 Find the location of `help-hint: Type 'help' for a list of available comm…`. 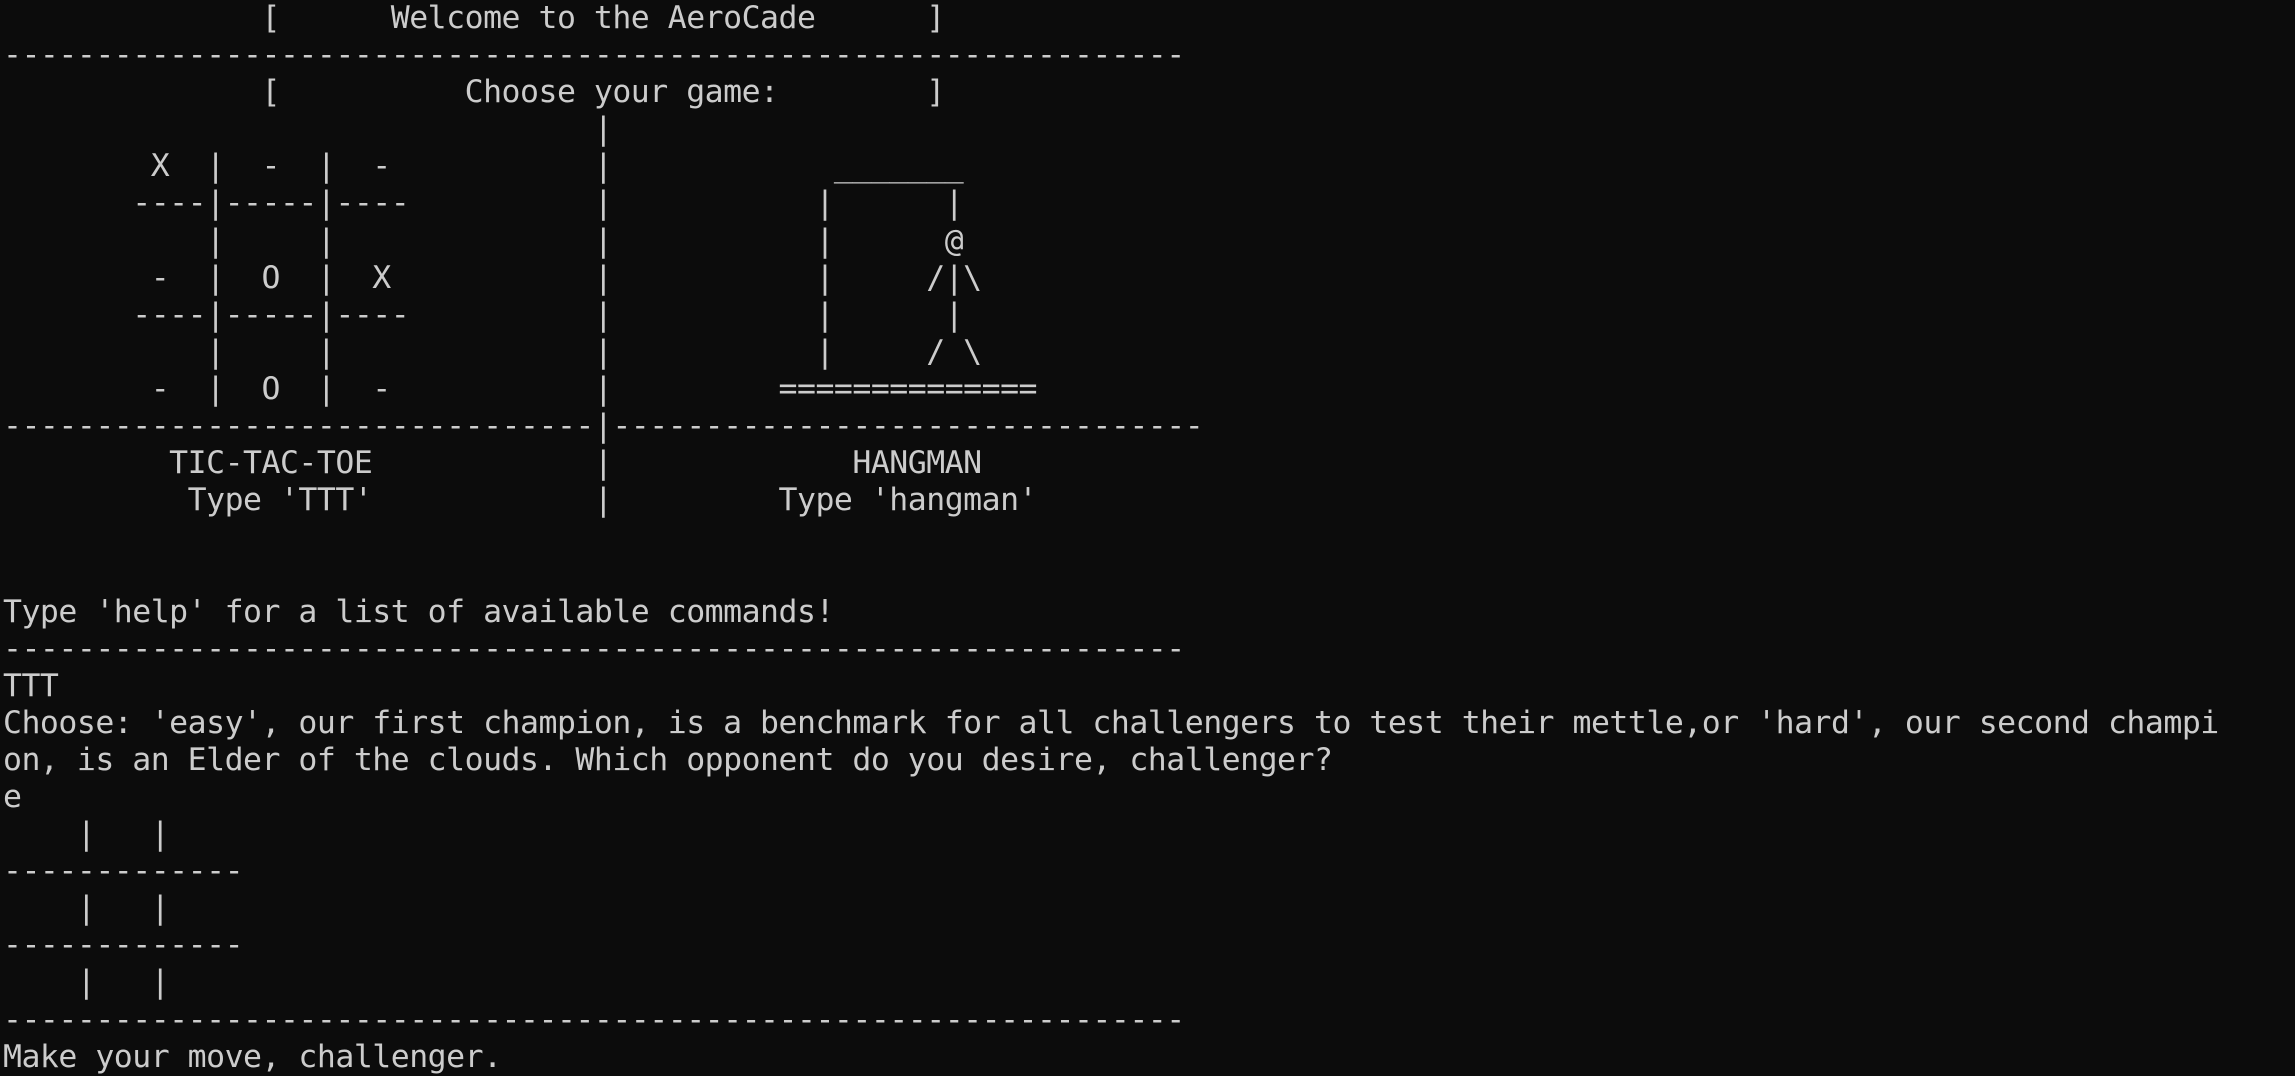

help-hint: Type 'help' for a list of available comm… is located at coordinates (418, 611).